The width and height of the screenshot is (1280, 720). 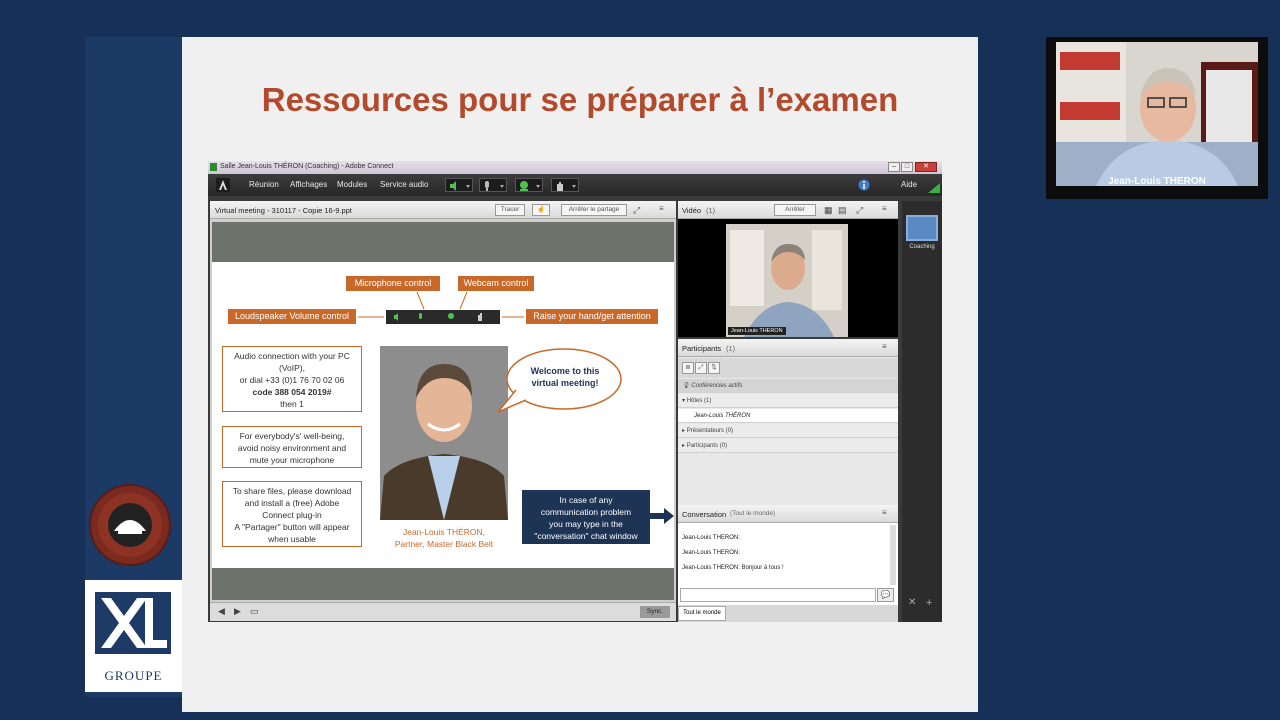 I want to click on menu-reunion: Réunion, so click(x=264, y=184).